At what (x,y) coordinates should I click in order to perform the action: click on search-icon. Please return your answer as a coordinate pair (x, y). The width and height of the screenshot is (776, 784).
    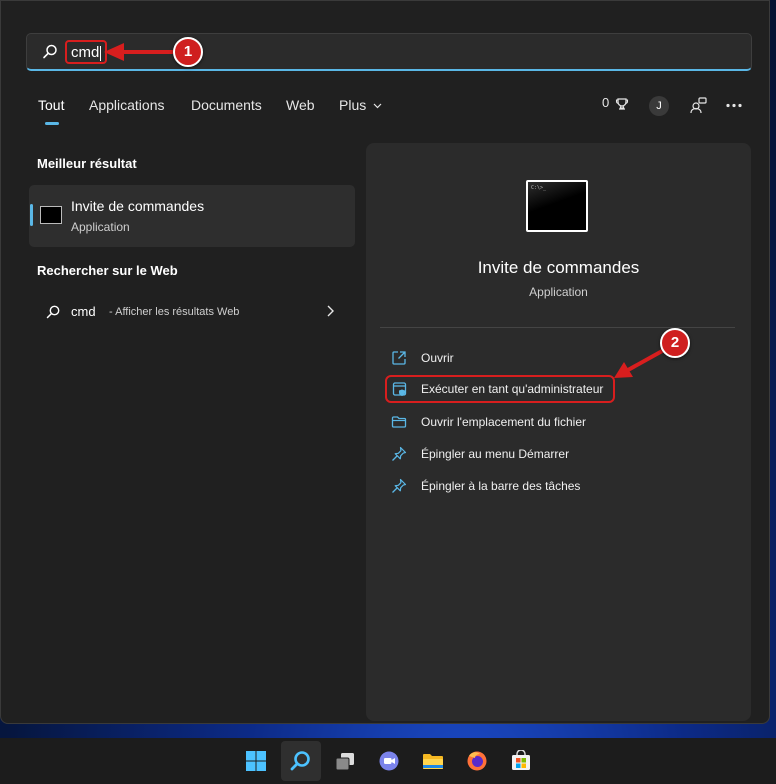
    Looking at the image, I should click on (300, 761).